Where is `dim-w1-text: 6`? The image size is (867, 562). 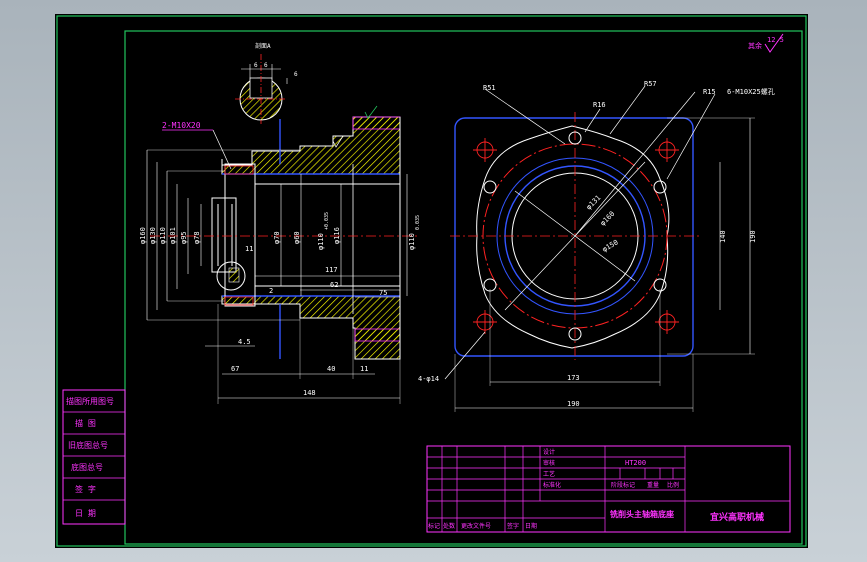 dim-w1-text: 6 is located at coordinates (256, 65).